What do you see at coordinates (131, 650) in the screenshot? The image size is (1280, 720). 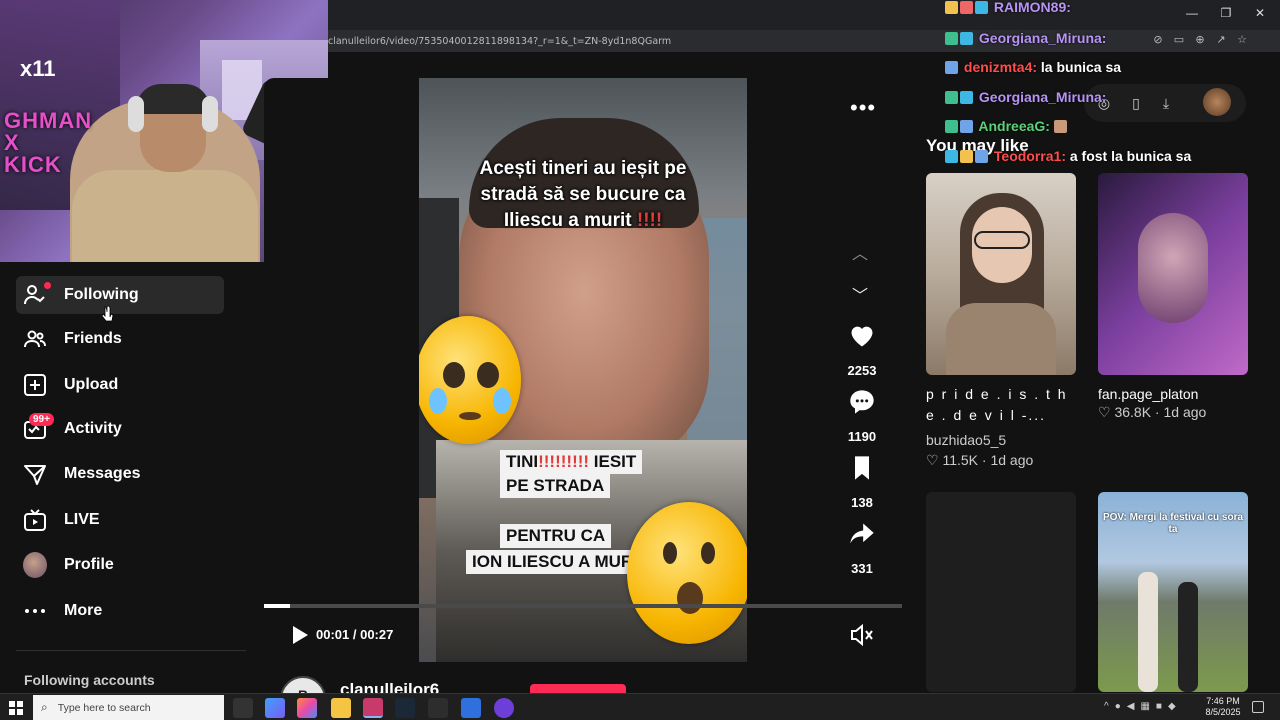 I see `nav-divider` at bounding box center [131, 650].